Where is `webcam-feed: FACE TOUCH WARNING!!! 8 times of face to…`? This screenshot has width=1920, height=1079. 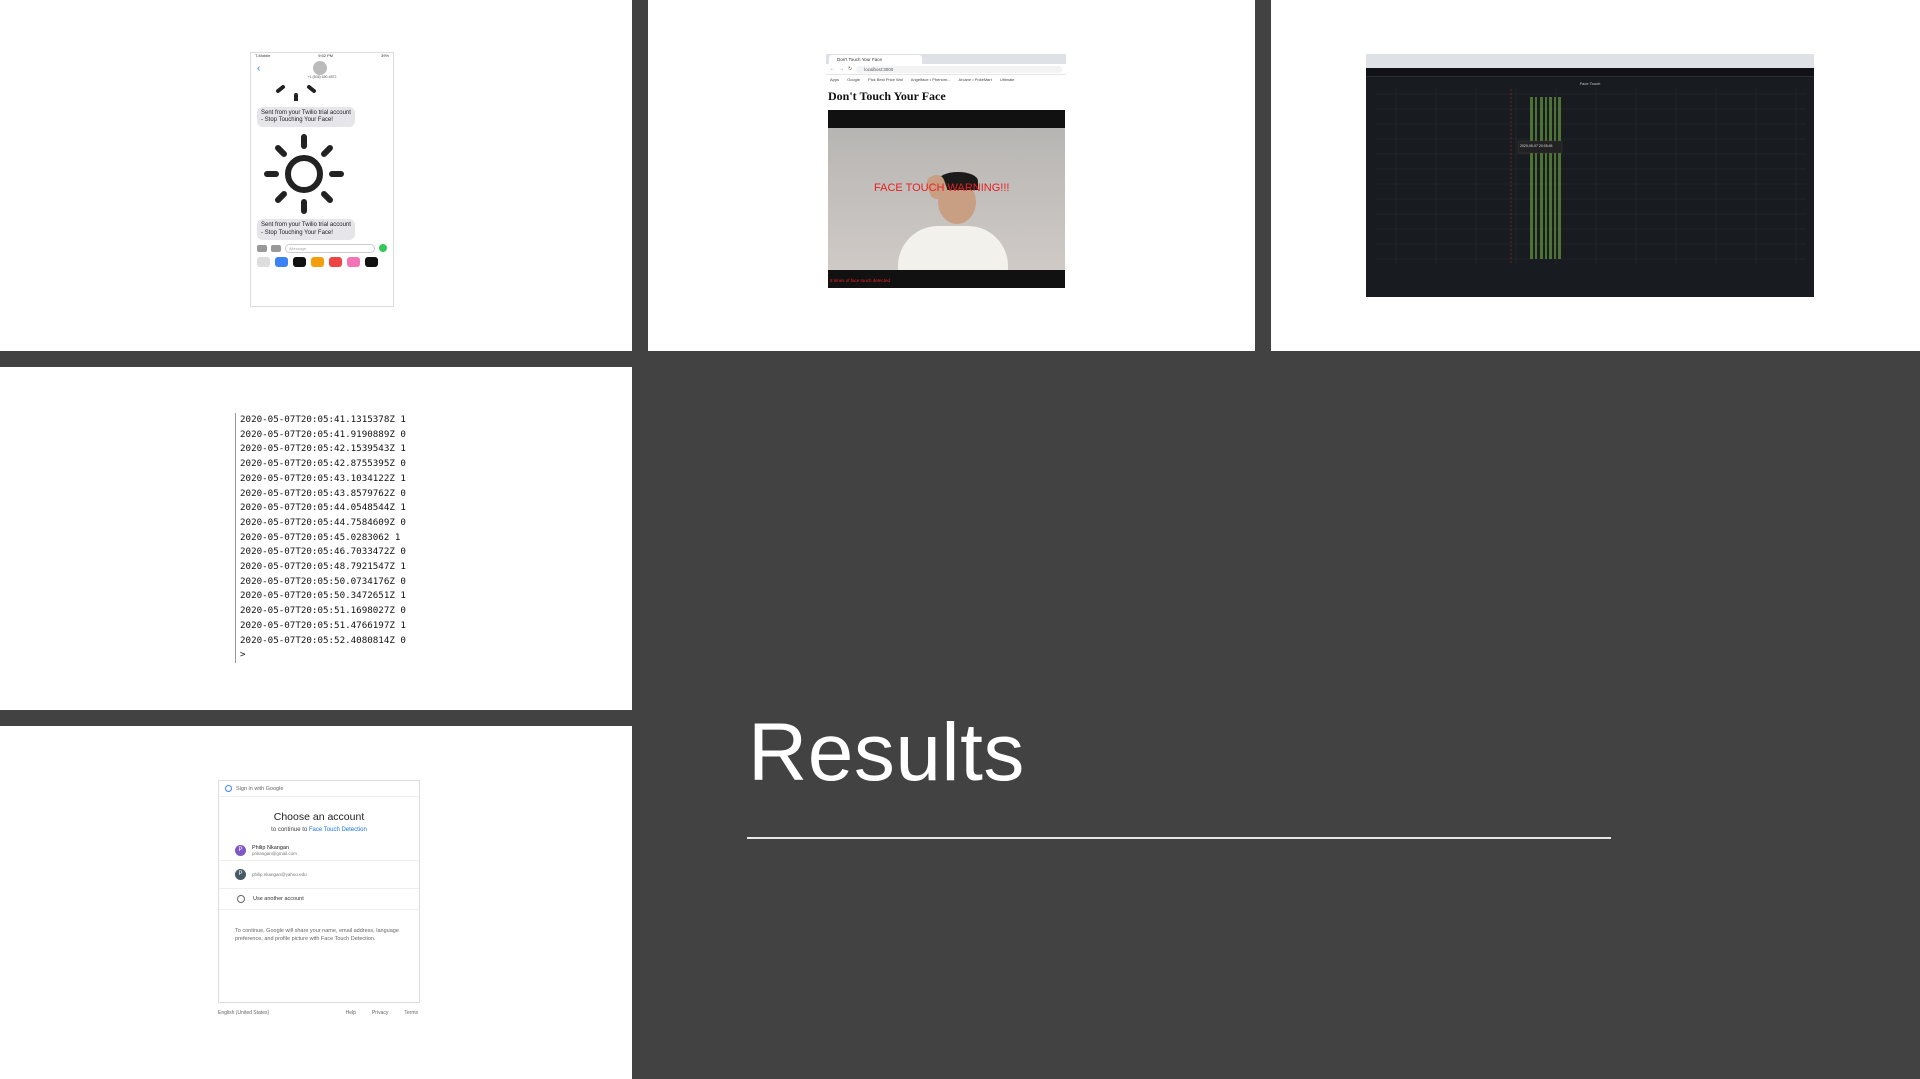 webcam-feed: FACE TOUCH WARNING!!! 8 times of face to… is located at coordinates (946, 199).